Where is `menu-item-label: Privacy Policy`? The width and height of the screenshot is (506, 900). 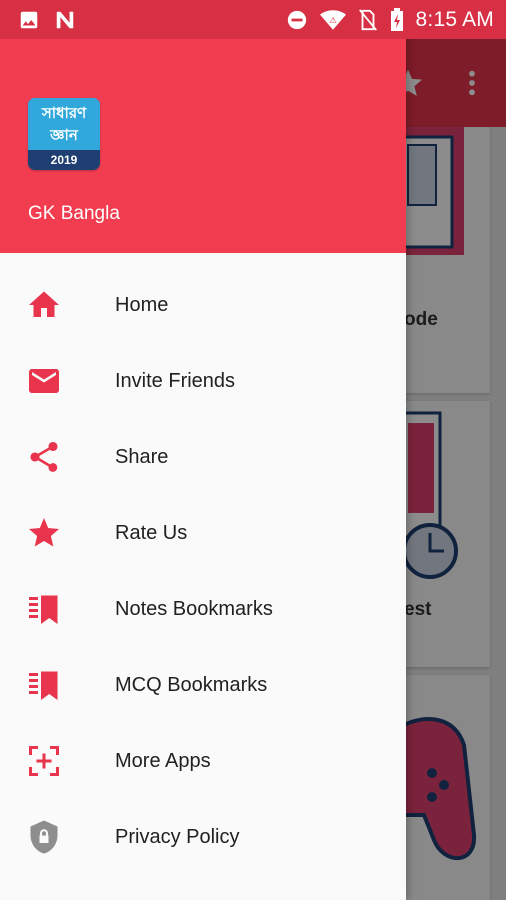 menu-item-label: Privacy Policy is located at coordinates (177, 836).